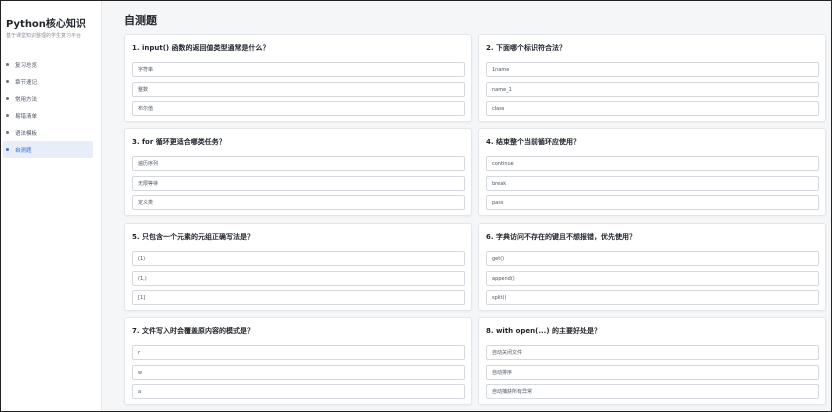  I want to click on option-label: class, so click(498, 108).